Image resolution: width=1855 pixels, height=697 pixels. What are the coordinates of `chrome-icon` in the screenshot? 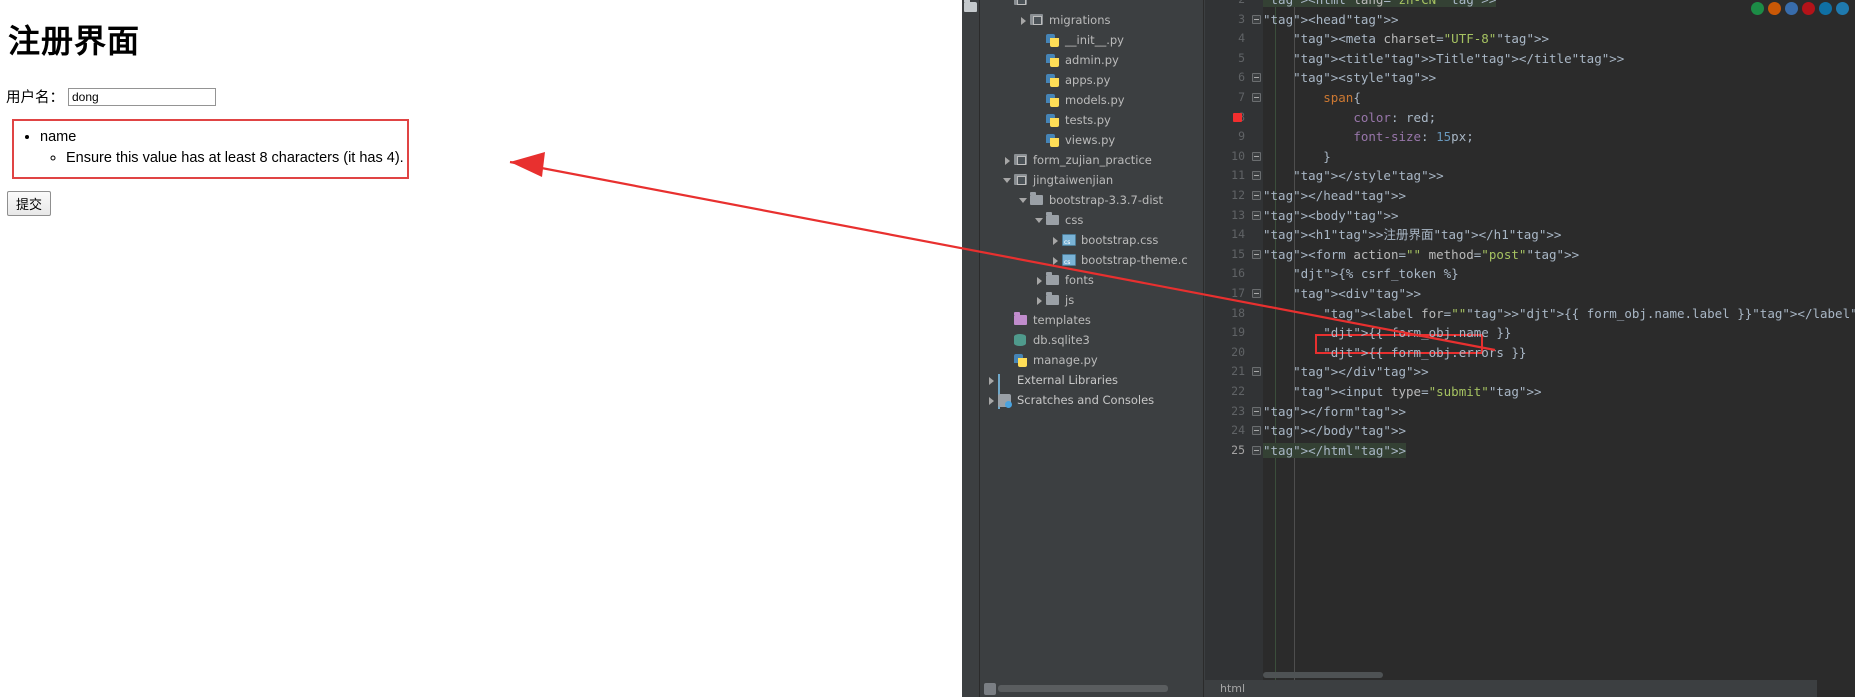 It's located at (1757, 8).